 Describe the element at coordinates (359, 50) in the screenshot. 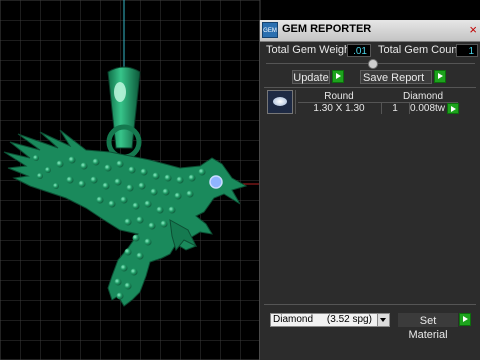

I see `total-gem-weight-value: .01` at that location.